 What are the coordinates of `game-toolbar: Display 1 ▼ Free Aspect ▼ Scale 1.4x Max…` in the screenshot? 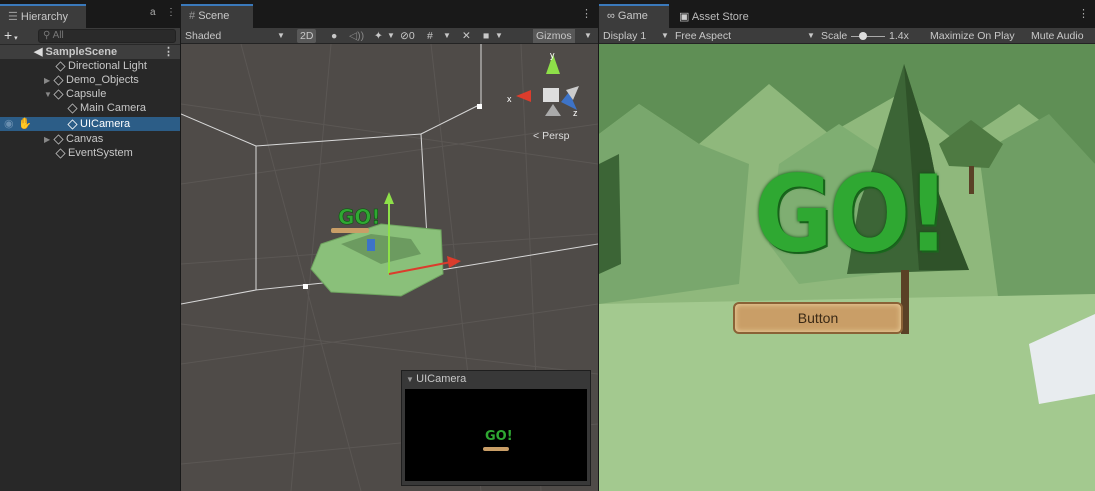 It's located at (847, 36).